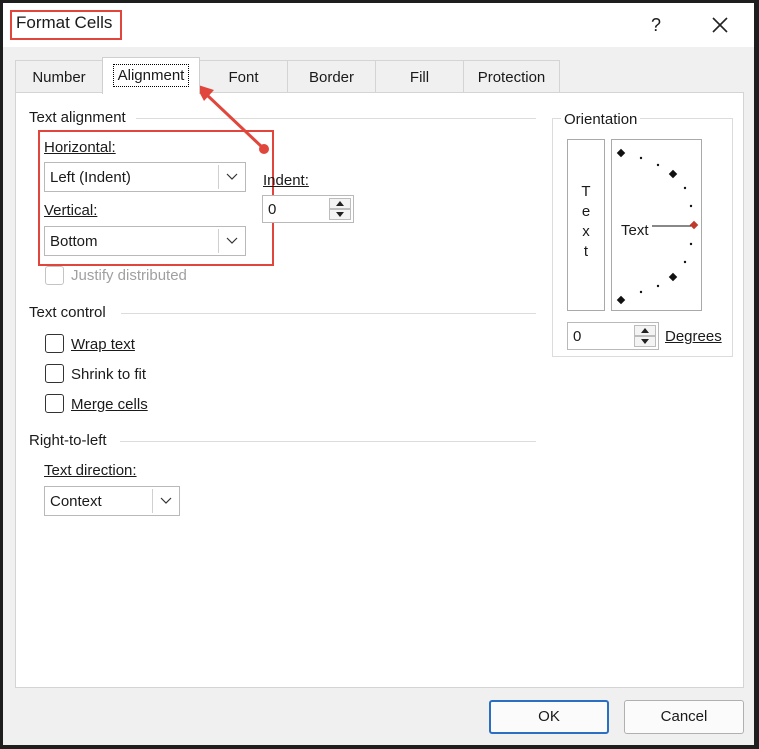 The width and height of the screenshot is (759, 749). Describe the element at coordinates (378, 25) in the screenshot. I see `title-bar: Format Cells ?` at that location.